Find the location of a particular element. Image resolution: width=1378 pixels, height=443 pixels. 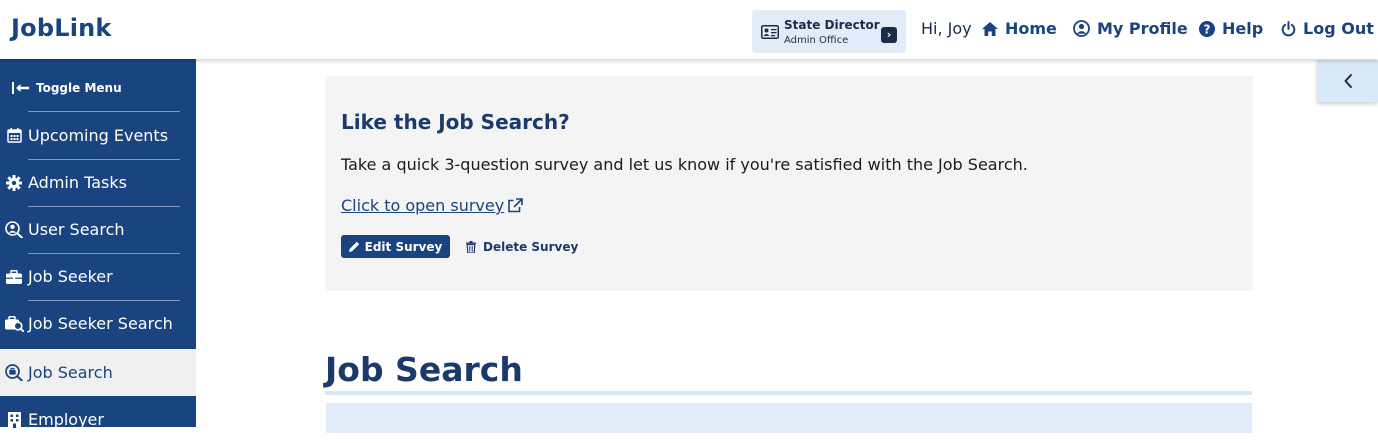

delete-survey-button: Delete Survey is located at coordinates (522, 247).